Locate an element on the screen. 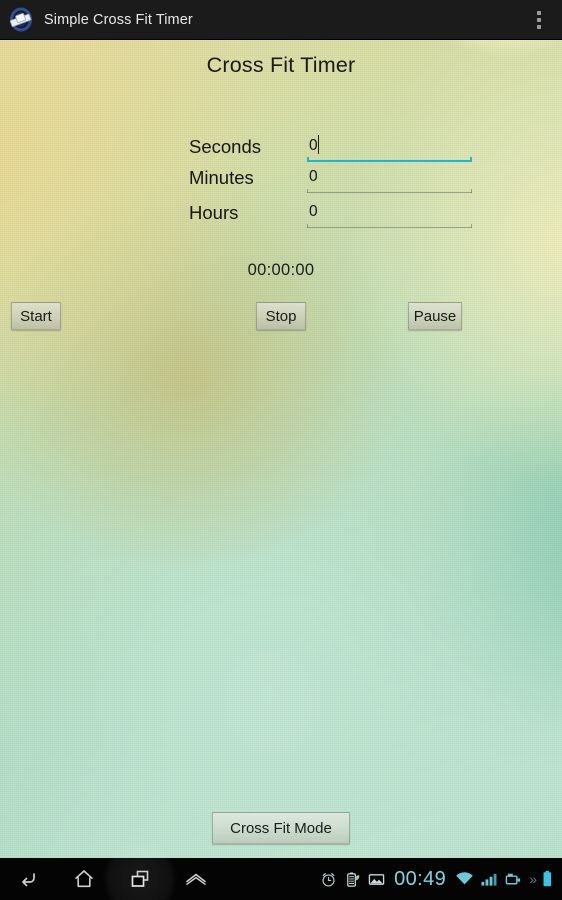 This screenshot has width=562, height=900. overflow-menu-icon is located at coordinates (539, 20).